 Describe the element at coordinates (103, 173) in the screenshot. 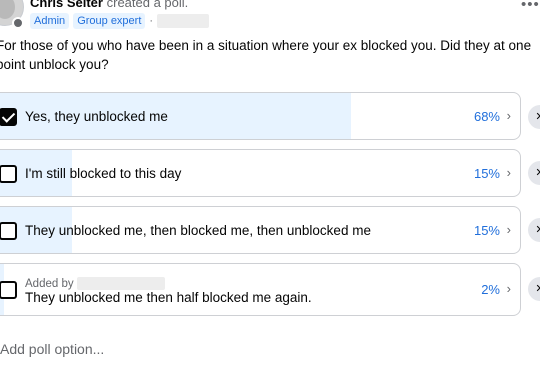

I see `poll-option-label: I'm still blocked to this day` at that location.